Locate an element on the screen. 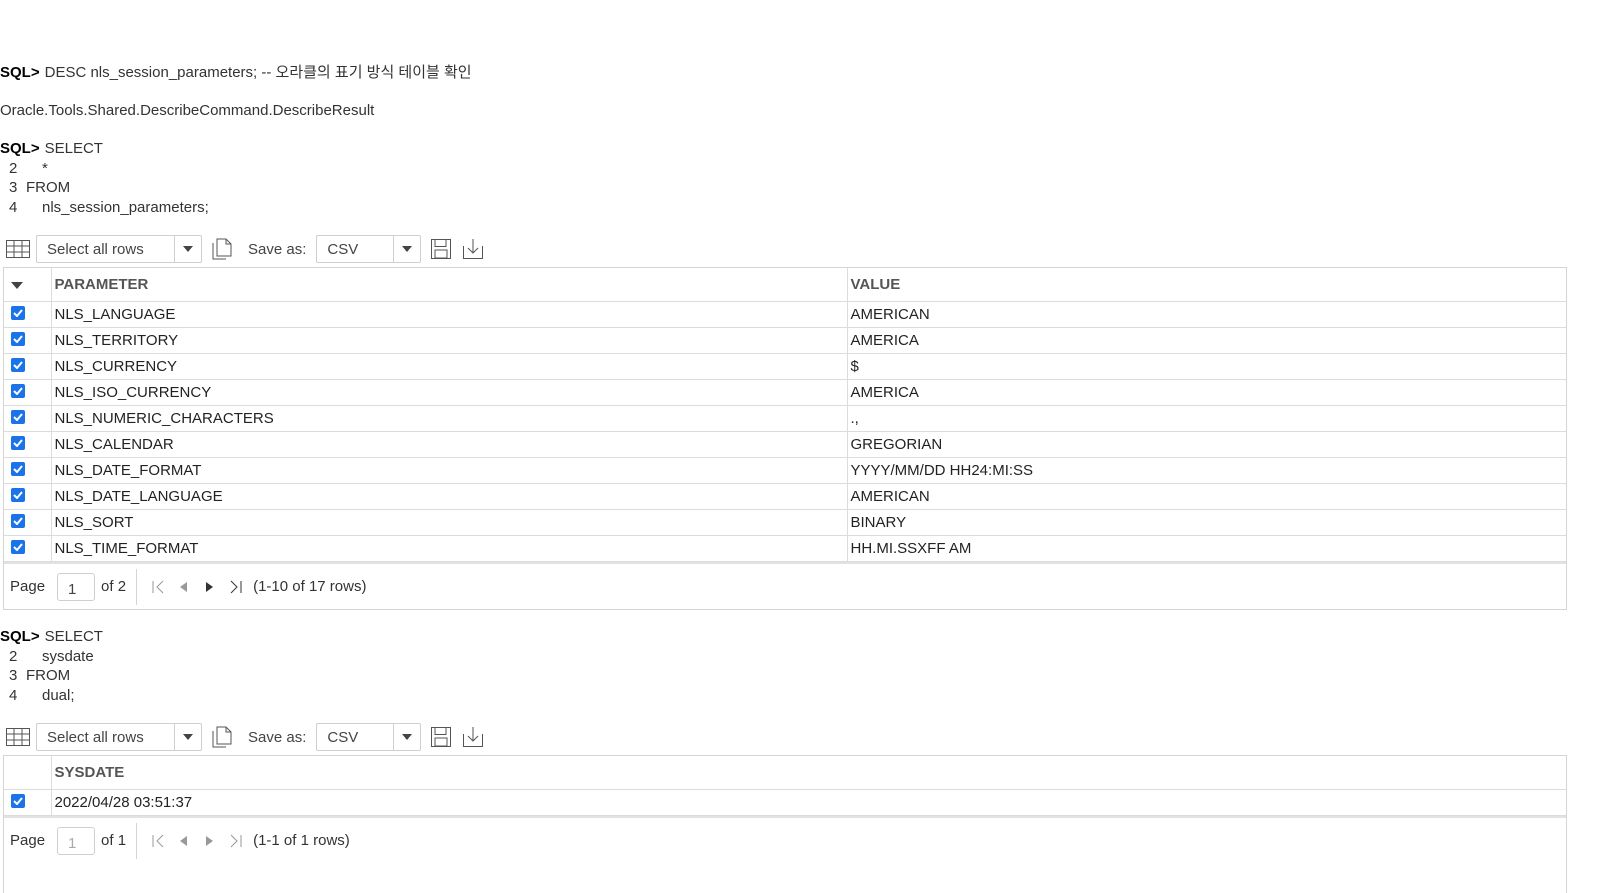 Image resolution: width=1620 pixels, height=893 pixels. table-cell: NLS_TIME_FORMAT is located at coordinates (449, 548).